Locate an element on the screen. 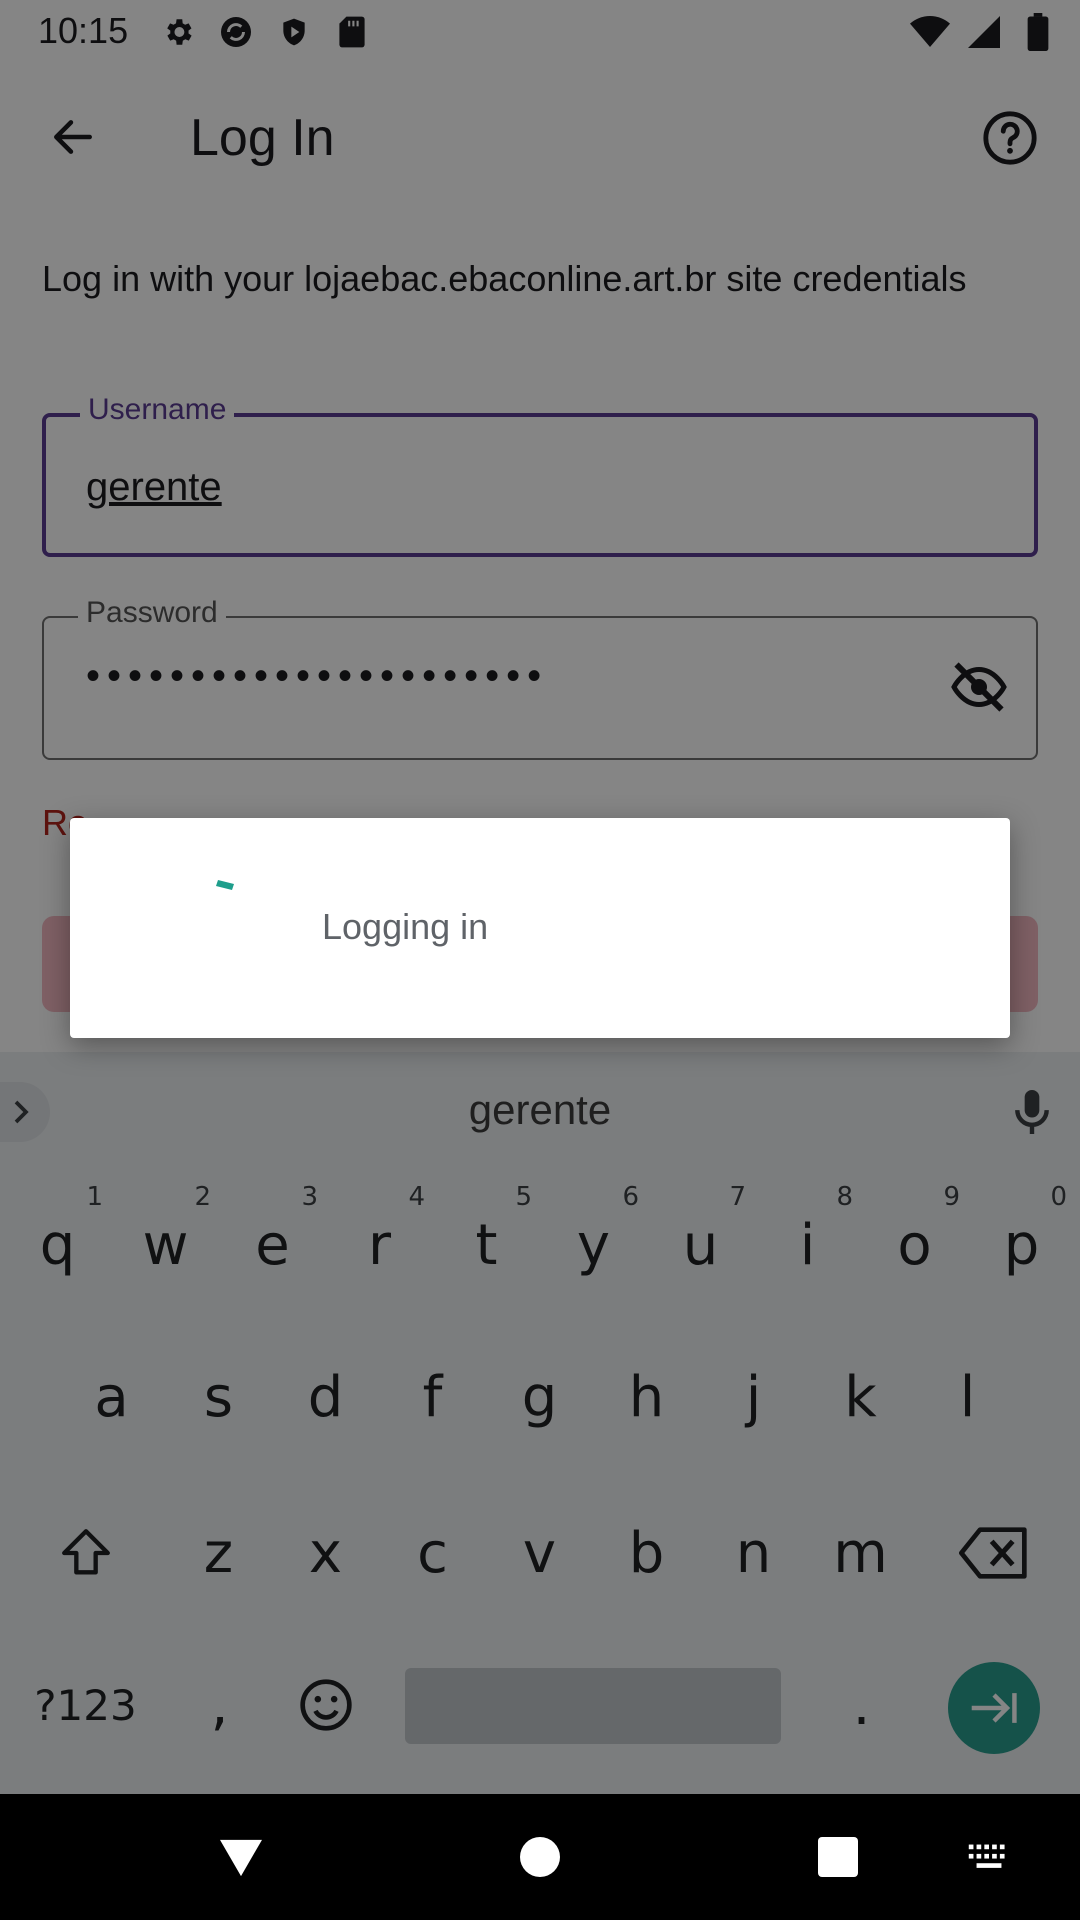 The height and width of the screenshot is (1920, 1080). circle-home-icon is located at coordinates (540, 1857).